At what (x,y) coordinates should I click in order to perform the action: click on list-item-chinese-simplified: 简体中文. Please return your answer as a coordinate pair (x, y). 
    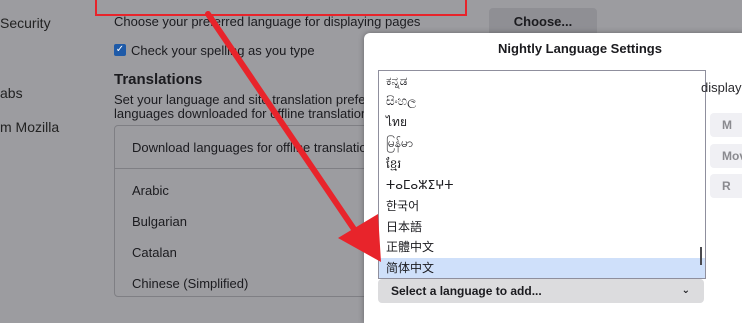
    Looking at the image, I should click on (542, 268).